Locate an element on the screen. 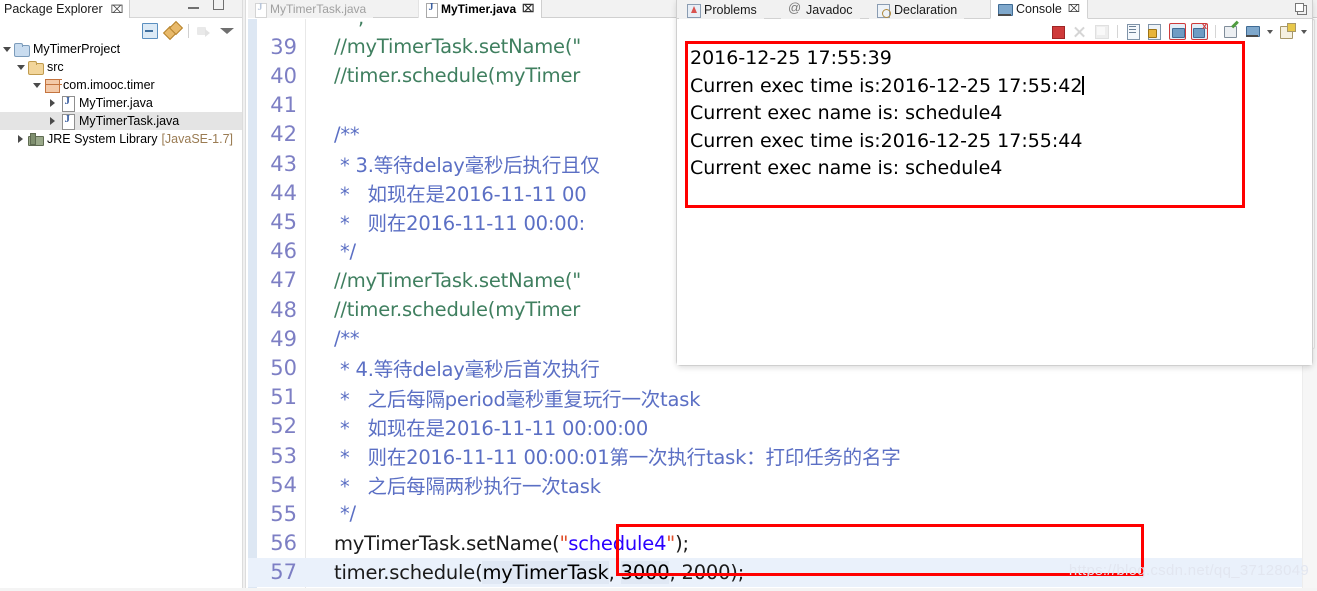 The width and height of the screenshot is (1317, 591). tree-item-mytimertask-java: MyTimerTask.java is located at coordinates (121, 121).